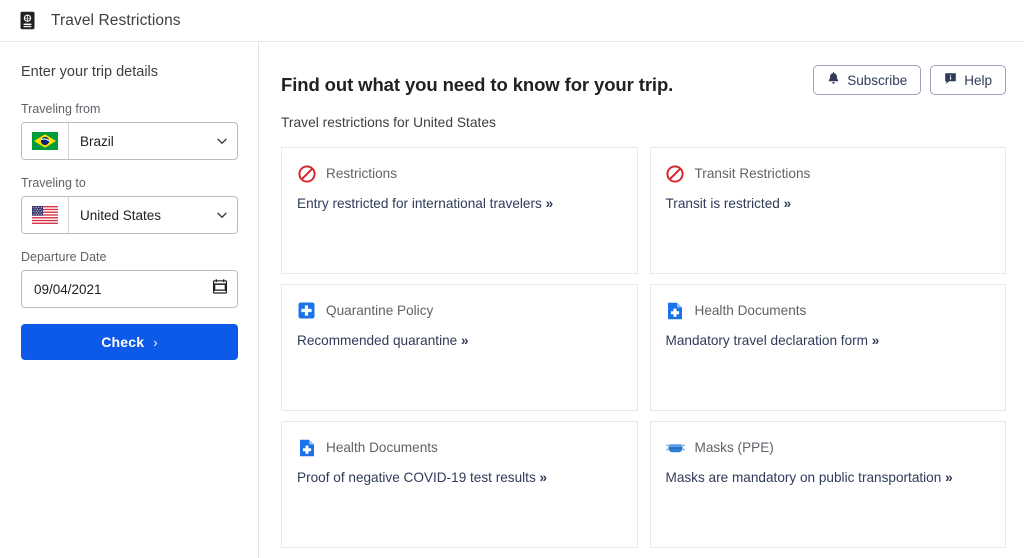 The height and width of the screenshot is (558, 1024). I want to click on passport-icon, so click(27, 21).